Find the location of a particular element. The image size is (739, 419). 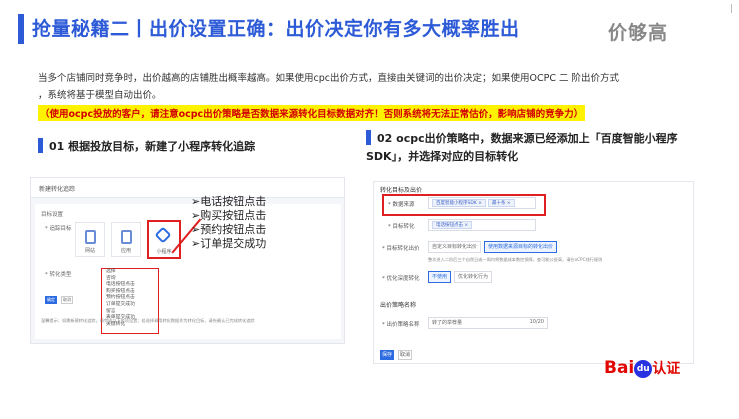

target-conversion-label: * 目标转化 is located at coordinates (401, 227).